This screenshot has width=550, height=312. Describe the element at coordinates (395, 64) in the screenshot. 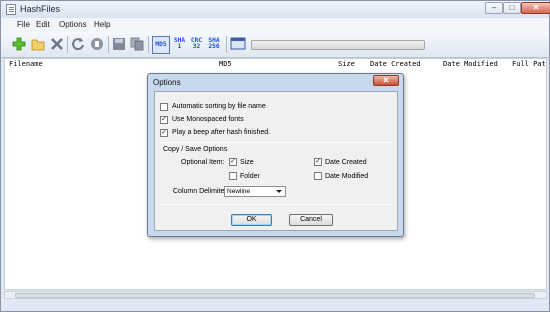

I see `column-date-created: Date Created` at that location.